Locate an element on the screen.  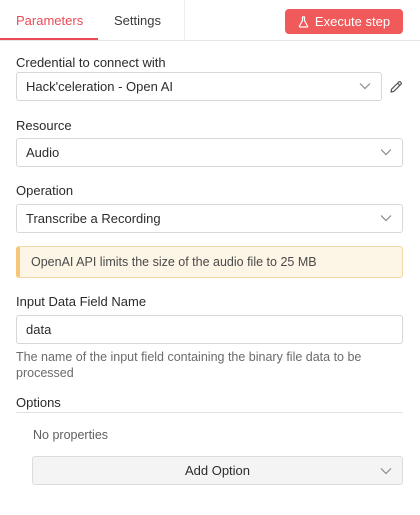
credential-value: Hack'celeration - Open AI is located at coordinates (99, 86).